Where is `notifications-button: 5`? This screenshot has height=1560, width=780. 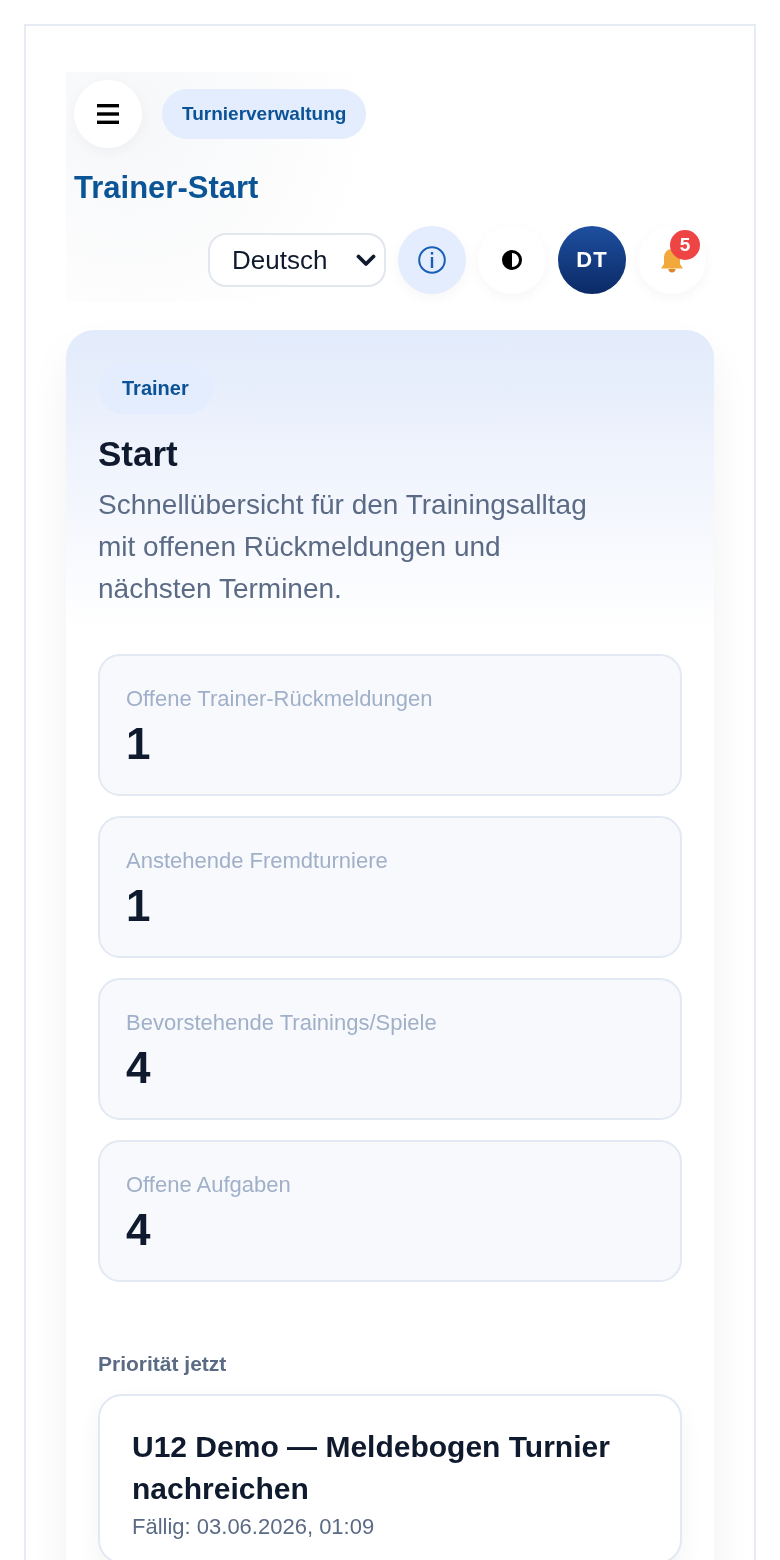 notifications-button: 5 is located at coordinates (672, 260).